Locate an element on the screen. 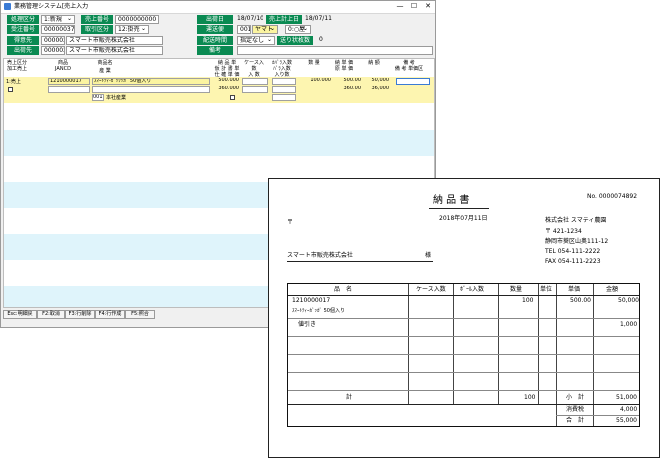 The height and width of the screenshot is (458, 660). label-torihiki: 取引区分 is located at coordinates (97, 29).